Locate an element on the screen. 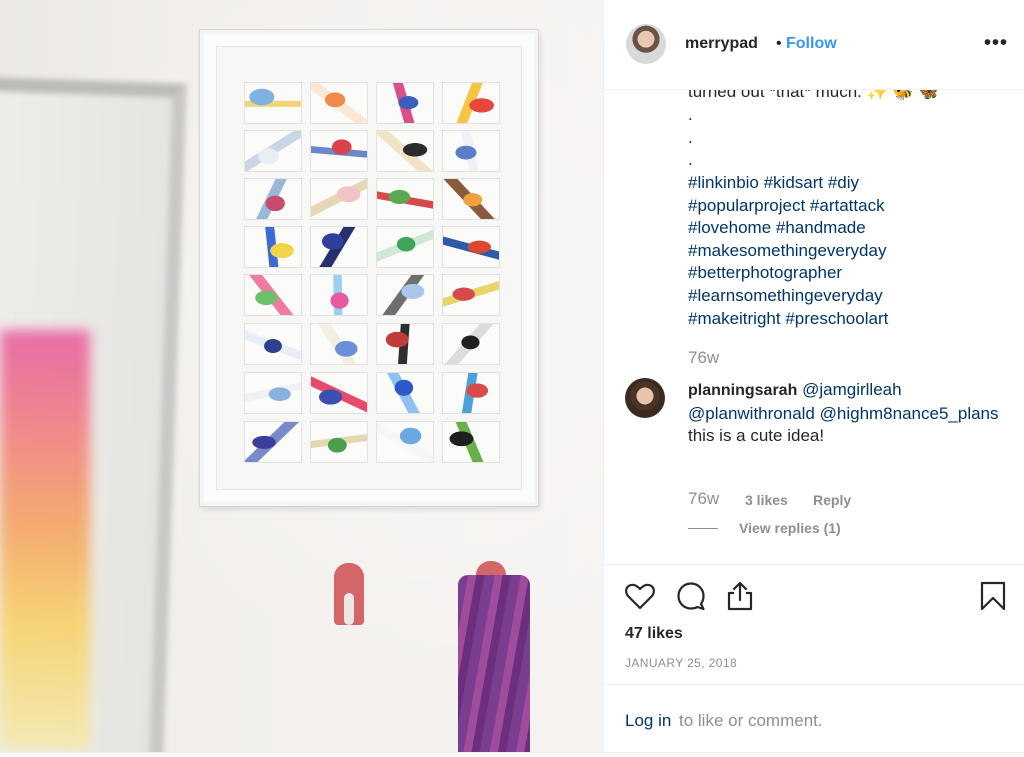 The height and width of the screenshot is (757, 1024). action-bar: 47 likes JANUARY 25, 2018 is located at coordinates (814, 624).